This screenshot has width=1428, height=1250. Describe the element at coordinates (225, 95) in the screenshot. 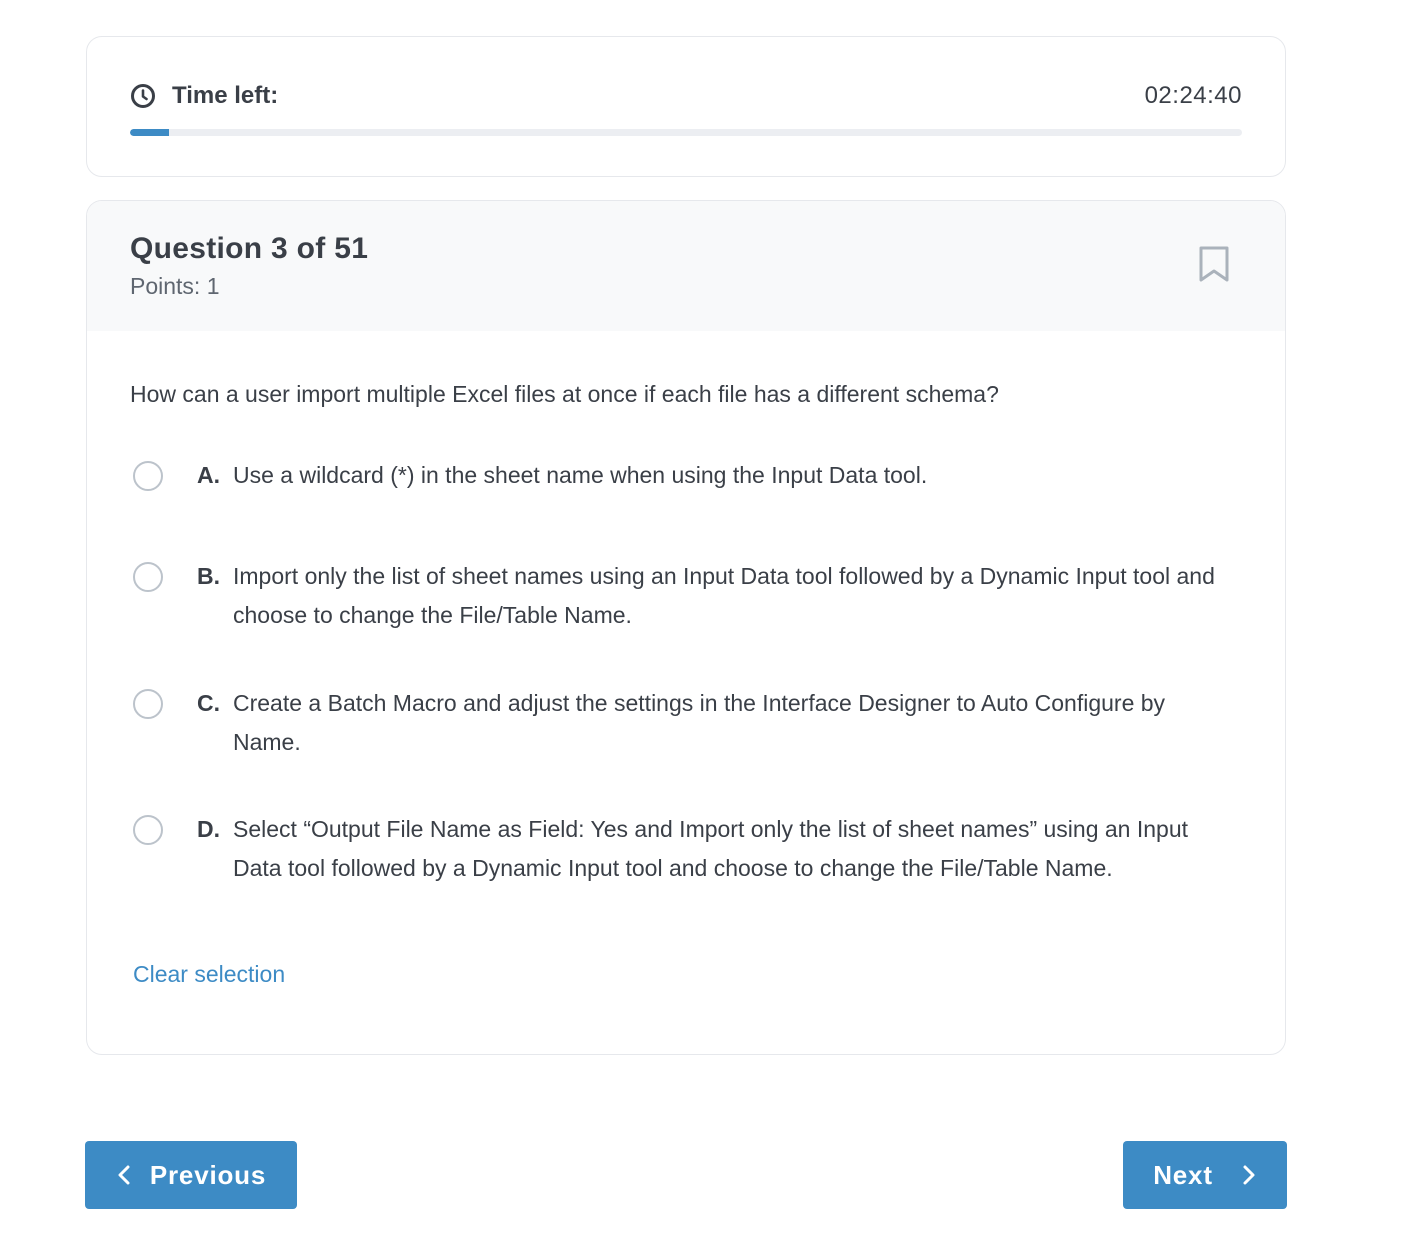

I see `timer-label: Time left:` at that location.